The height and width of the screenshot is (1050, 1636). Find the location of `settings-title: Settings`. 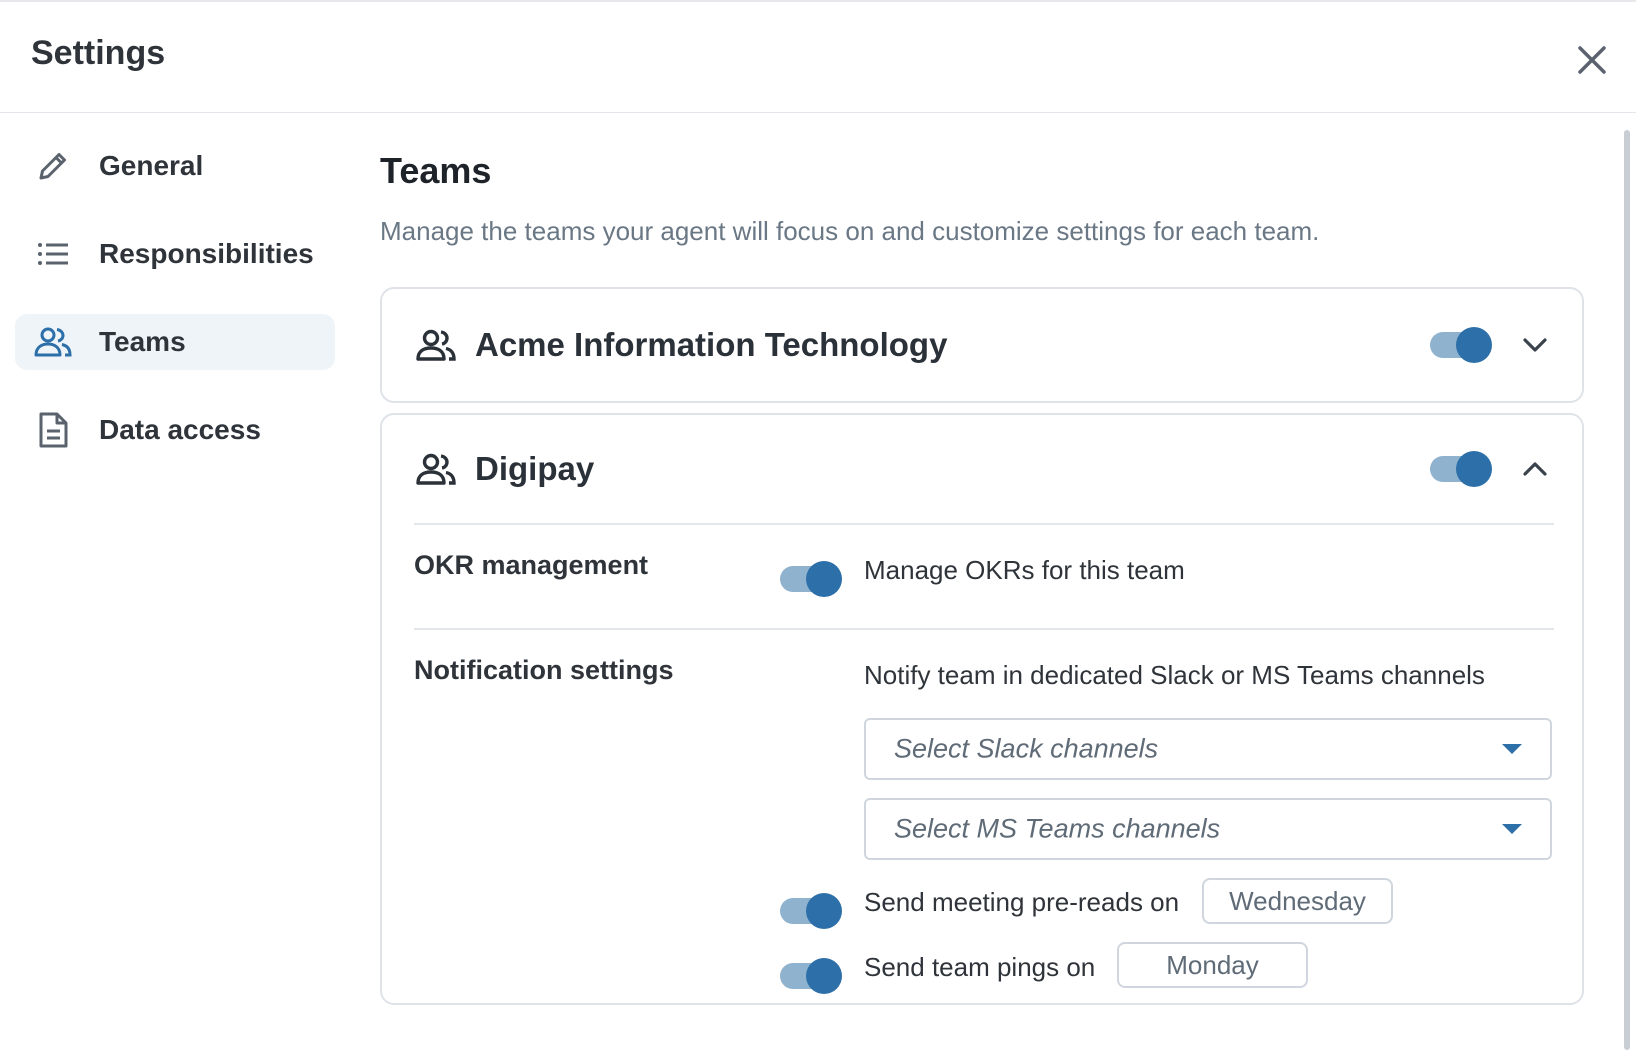

settings-title: Settings is located at coordinates (98, 53).